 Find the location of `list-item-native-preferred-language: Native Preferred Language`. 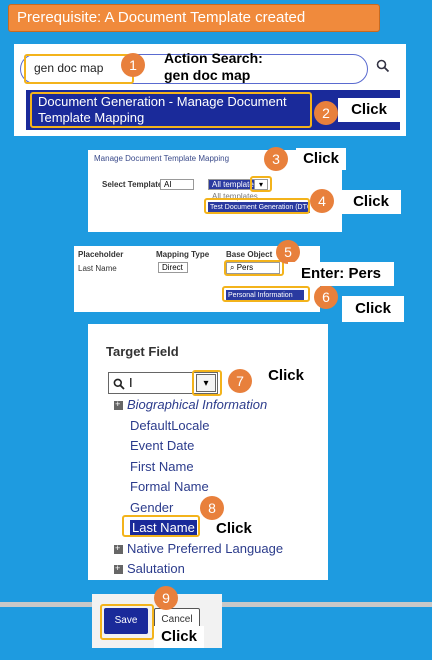

list-item-native-preferred-language: Native Preferred Language is located at coordinates (219, 549).